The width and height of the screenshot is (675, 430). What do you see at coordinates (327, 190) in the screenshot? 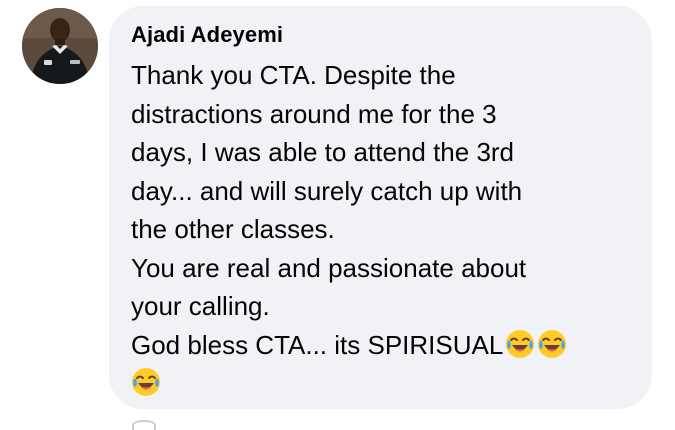
I see `comment-line: day... and will surely catch up with` at bounding box center [327, 190].